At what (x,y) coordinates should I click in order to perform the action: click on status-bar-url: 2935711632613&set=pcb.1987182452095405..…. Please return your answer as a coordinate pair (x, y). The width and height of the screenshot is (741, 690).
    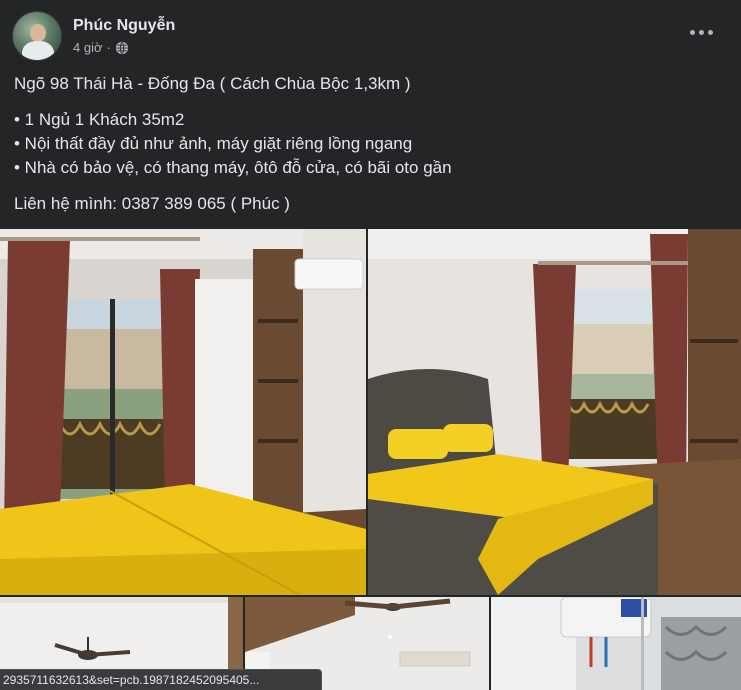
    Looking at the image, I should click on (161, 679).